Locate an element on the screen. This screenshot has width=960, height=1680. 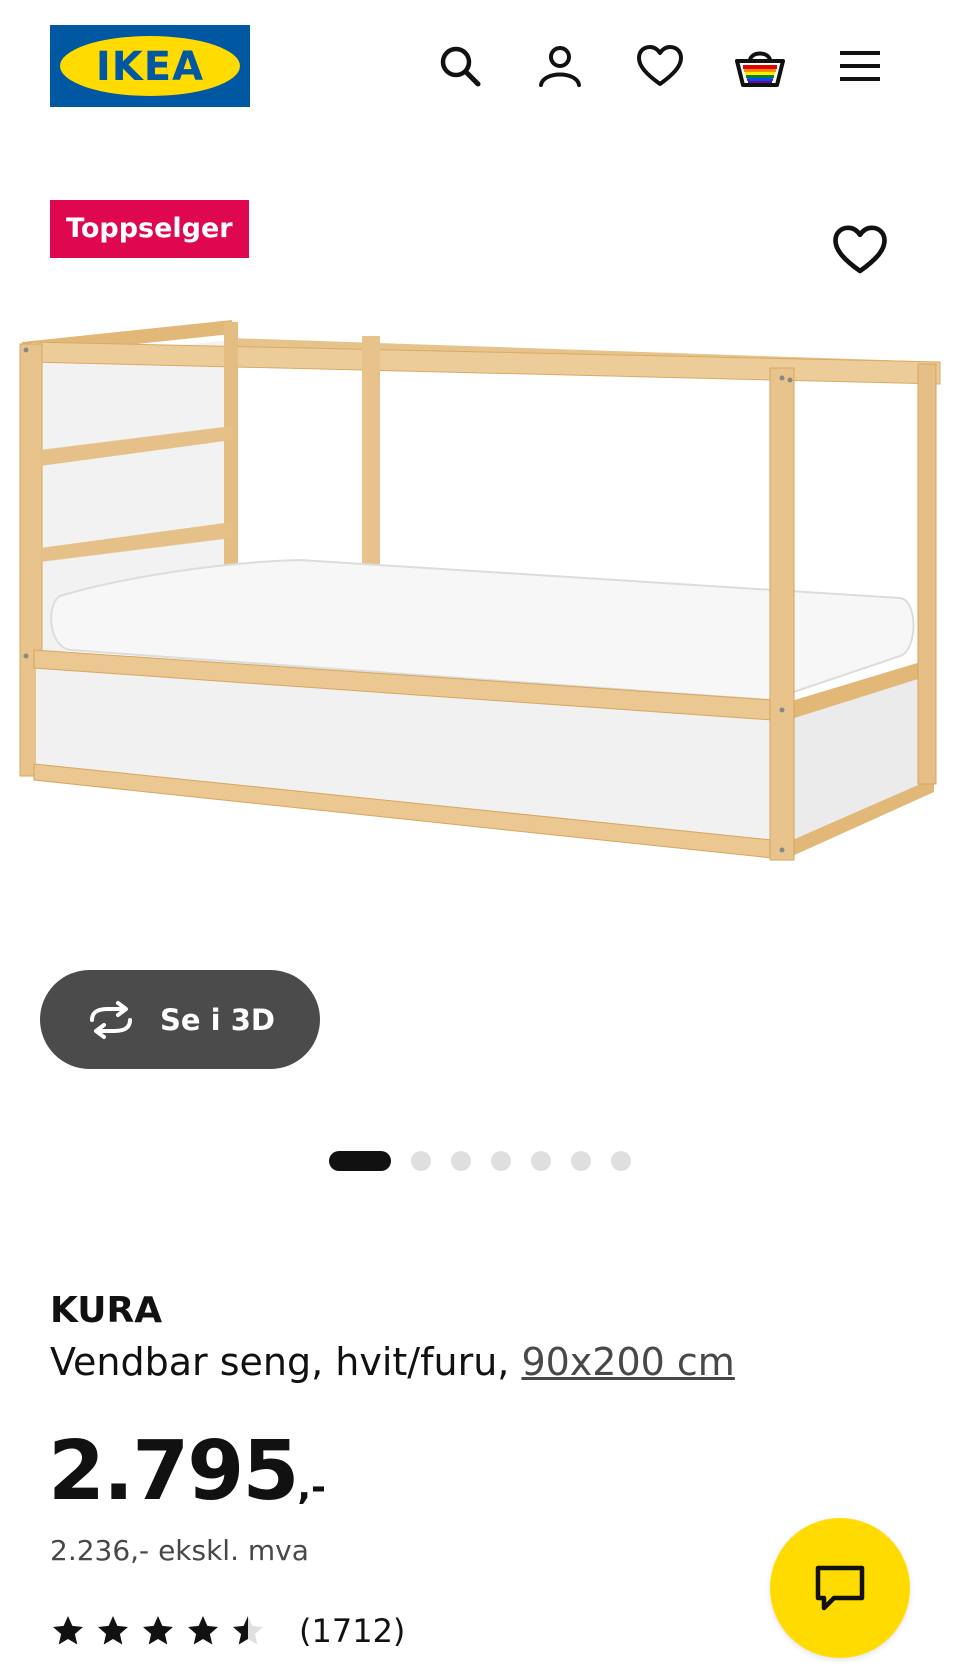
image-carousel-indicator is located at coordinates (480, 1161).